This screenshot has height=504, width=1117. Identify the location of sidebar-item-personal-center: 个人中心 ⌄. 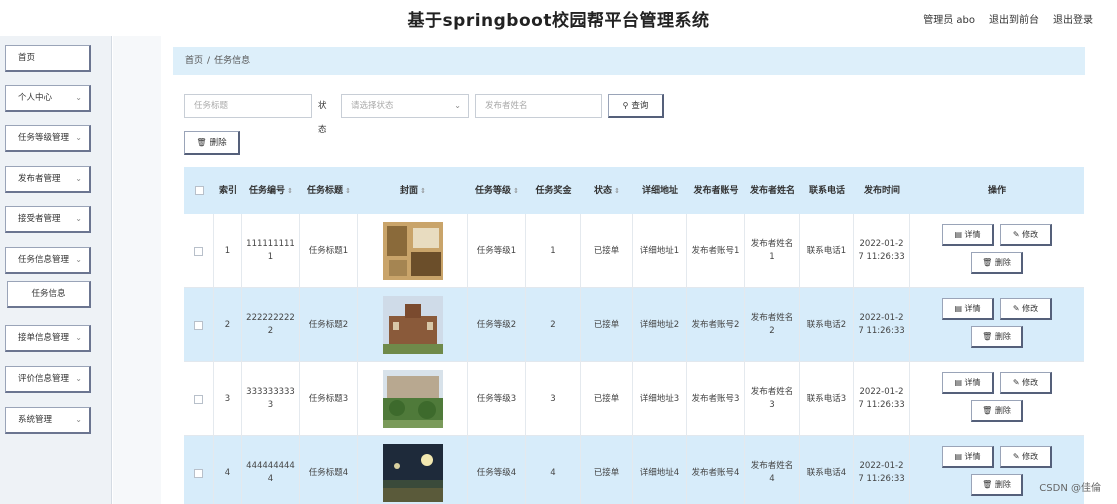
(48, 98).